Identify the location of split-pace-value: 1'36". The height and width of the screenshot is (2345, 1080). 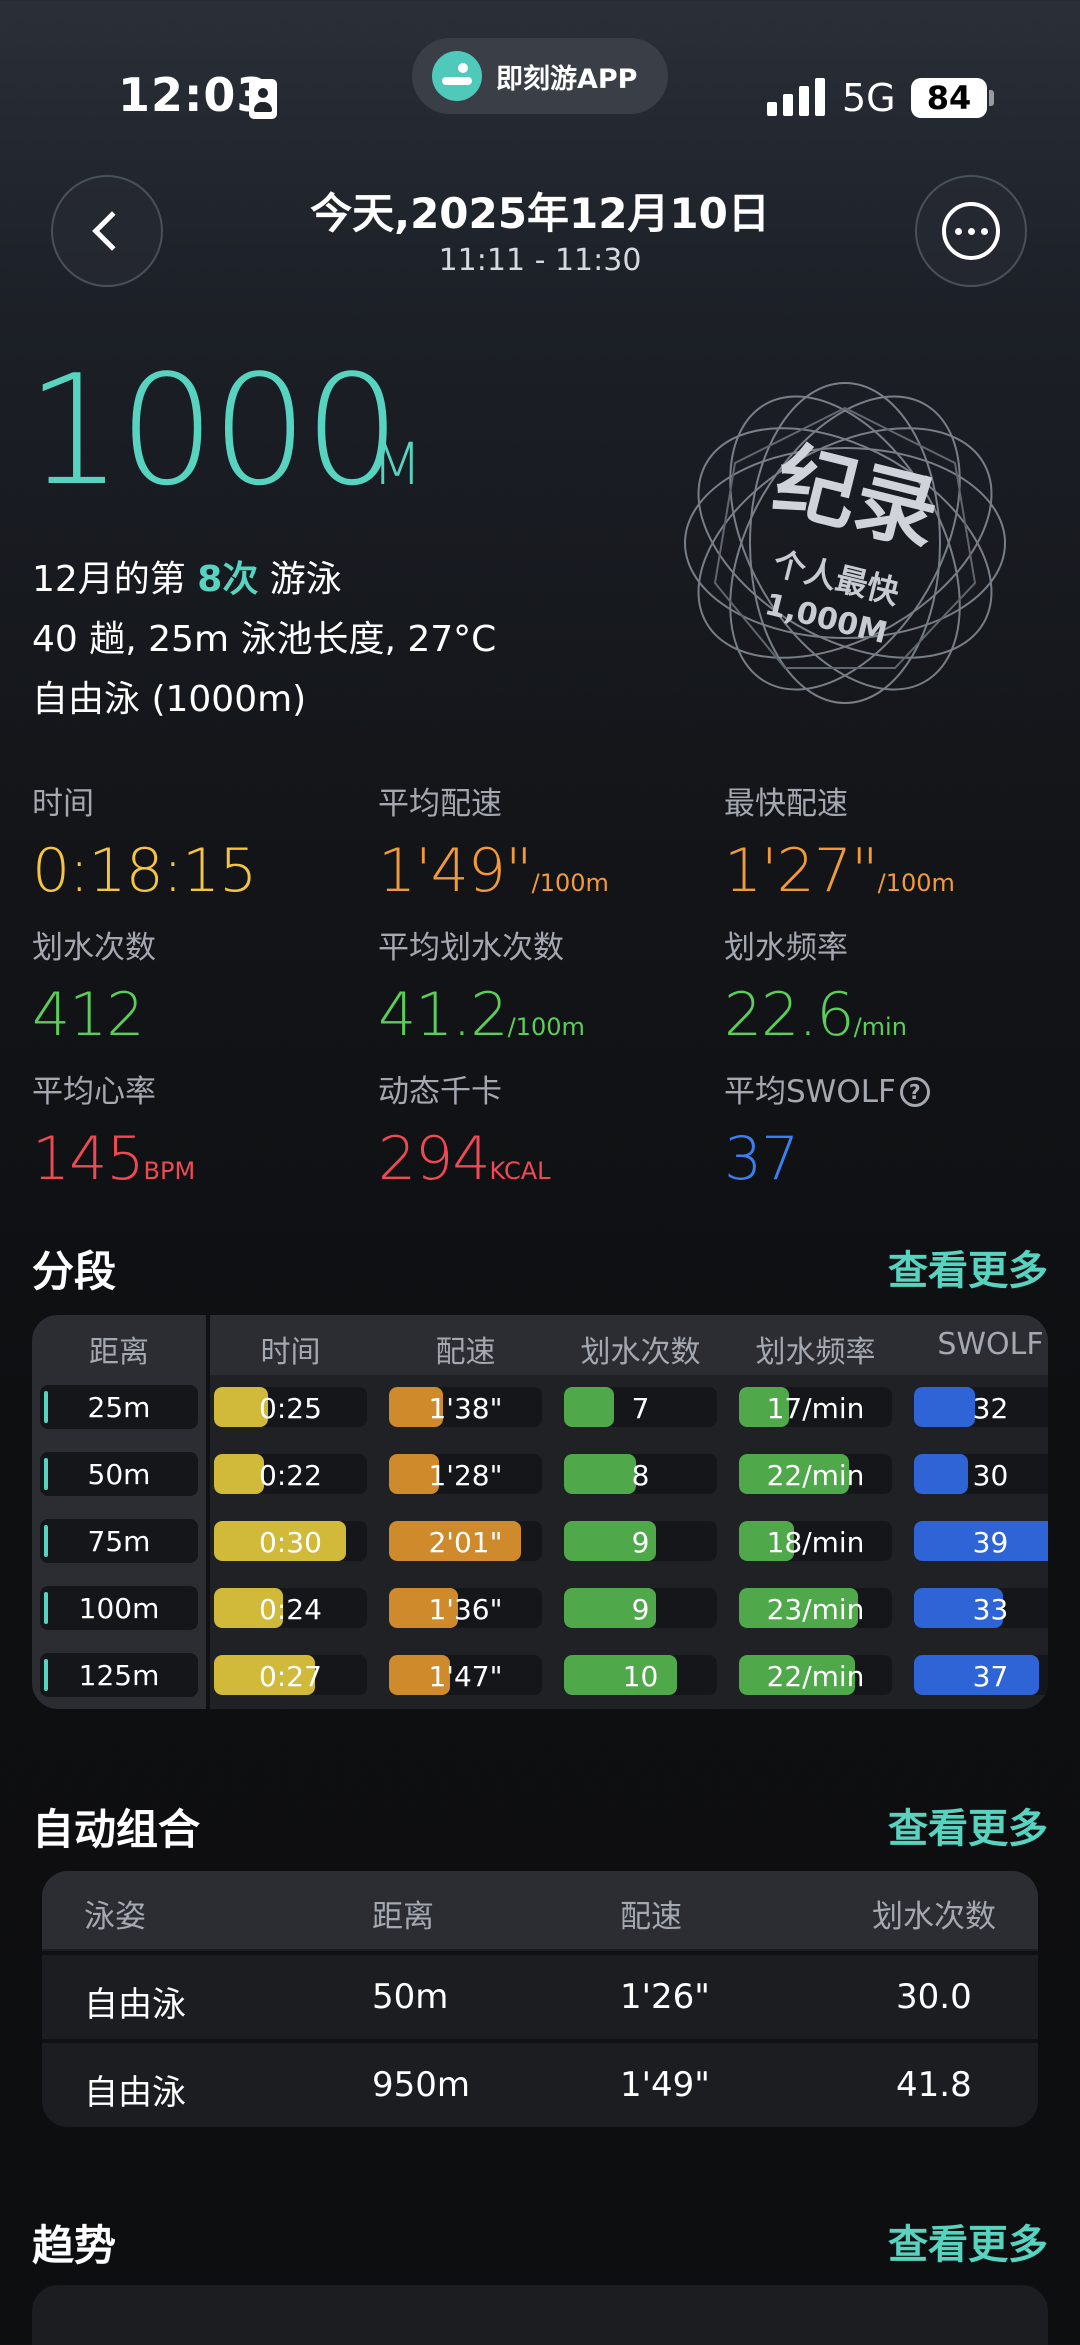
(465, 1609).